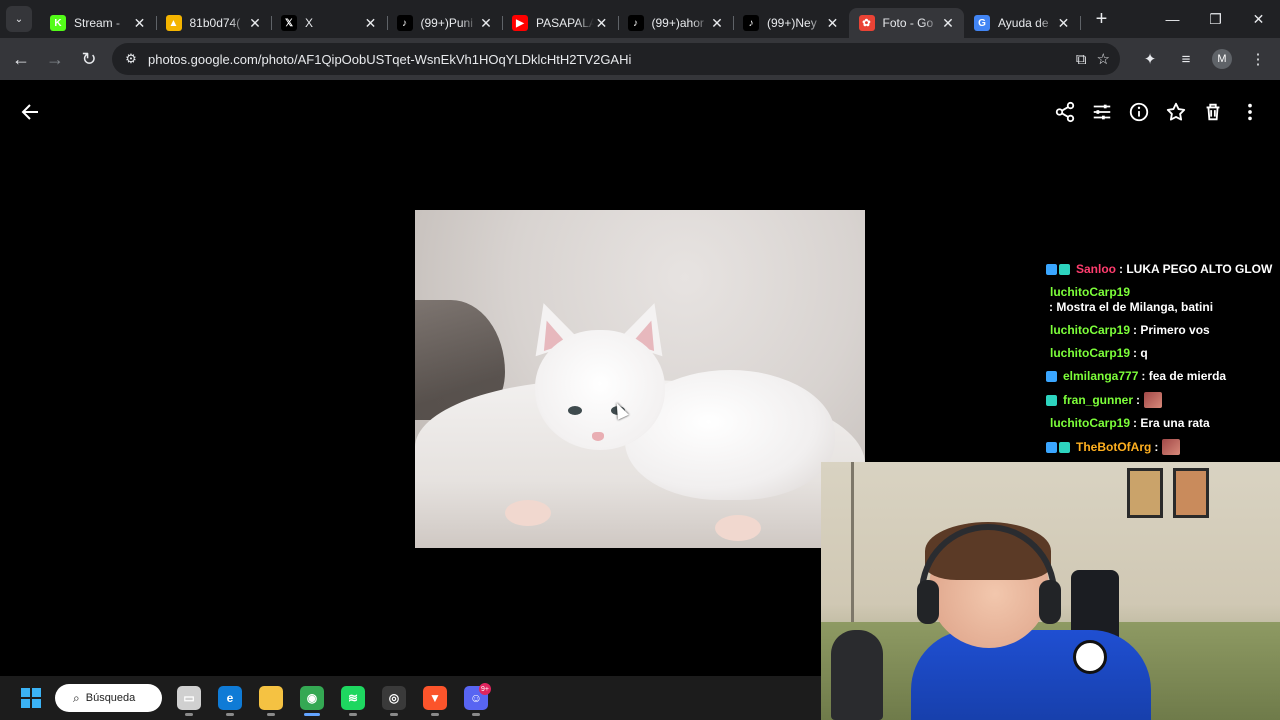  What do you see at coordinates (214, 23) in the screenshot?
I see `browser-tab: ▲ 81b0d74(✕` at bounding box center [214, 23].